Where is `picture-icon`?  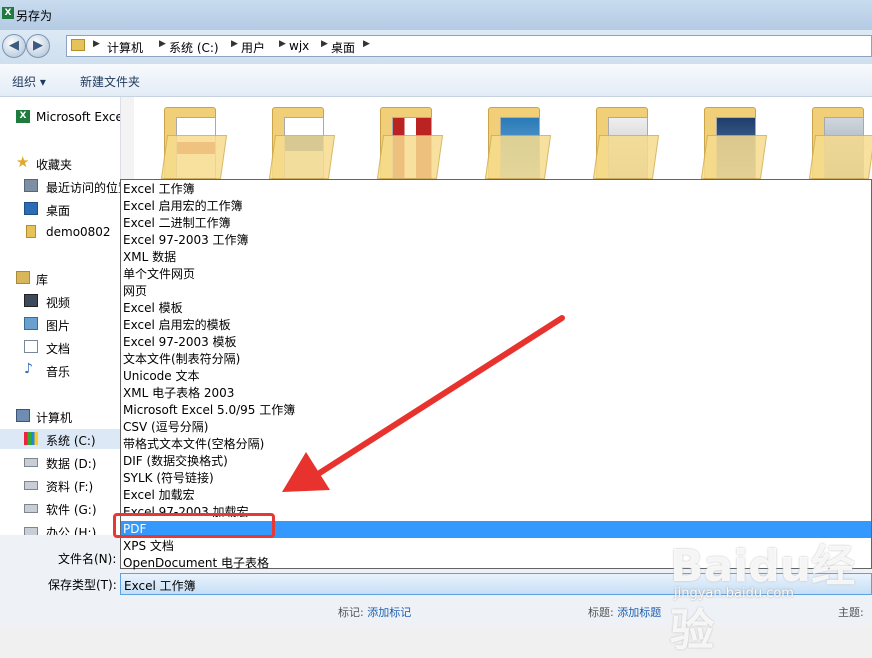
picture-icon is located at coordinates (31, 323).